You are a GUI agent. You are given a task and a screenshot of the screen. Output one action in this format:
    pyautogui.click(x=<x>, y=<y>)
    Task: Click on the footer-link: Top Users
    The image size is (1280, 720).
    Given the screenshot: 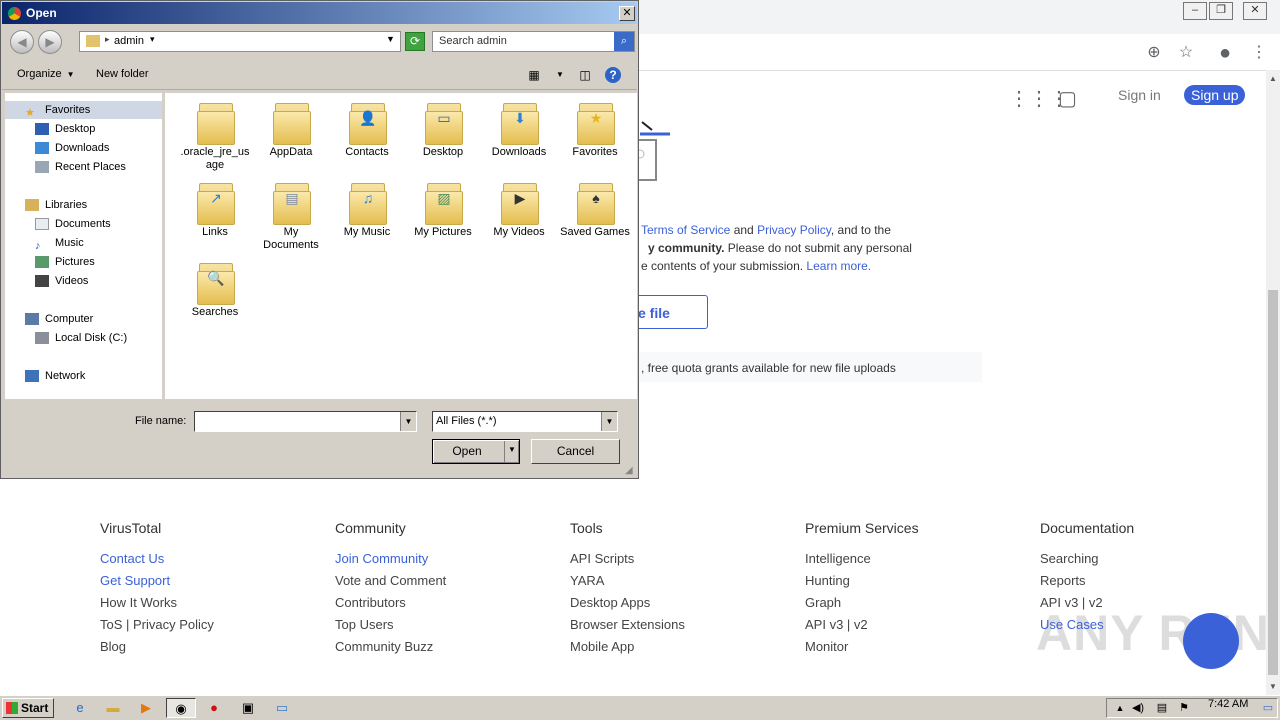 What is the action you would take?
    pyautogui.click(x=390, y=625)
    